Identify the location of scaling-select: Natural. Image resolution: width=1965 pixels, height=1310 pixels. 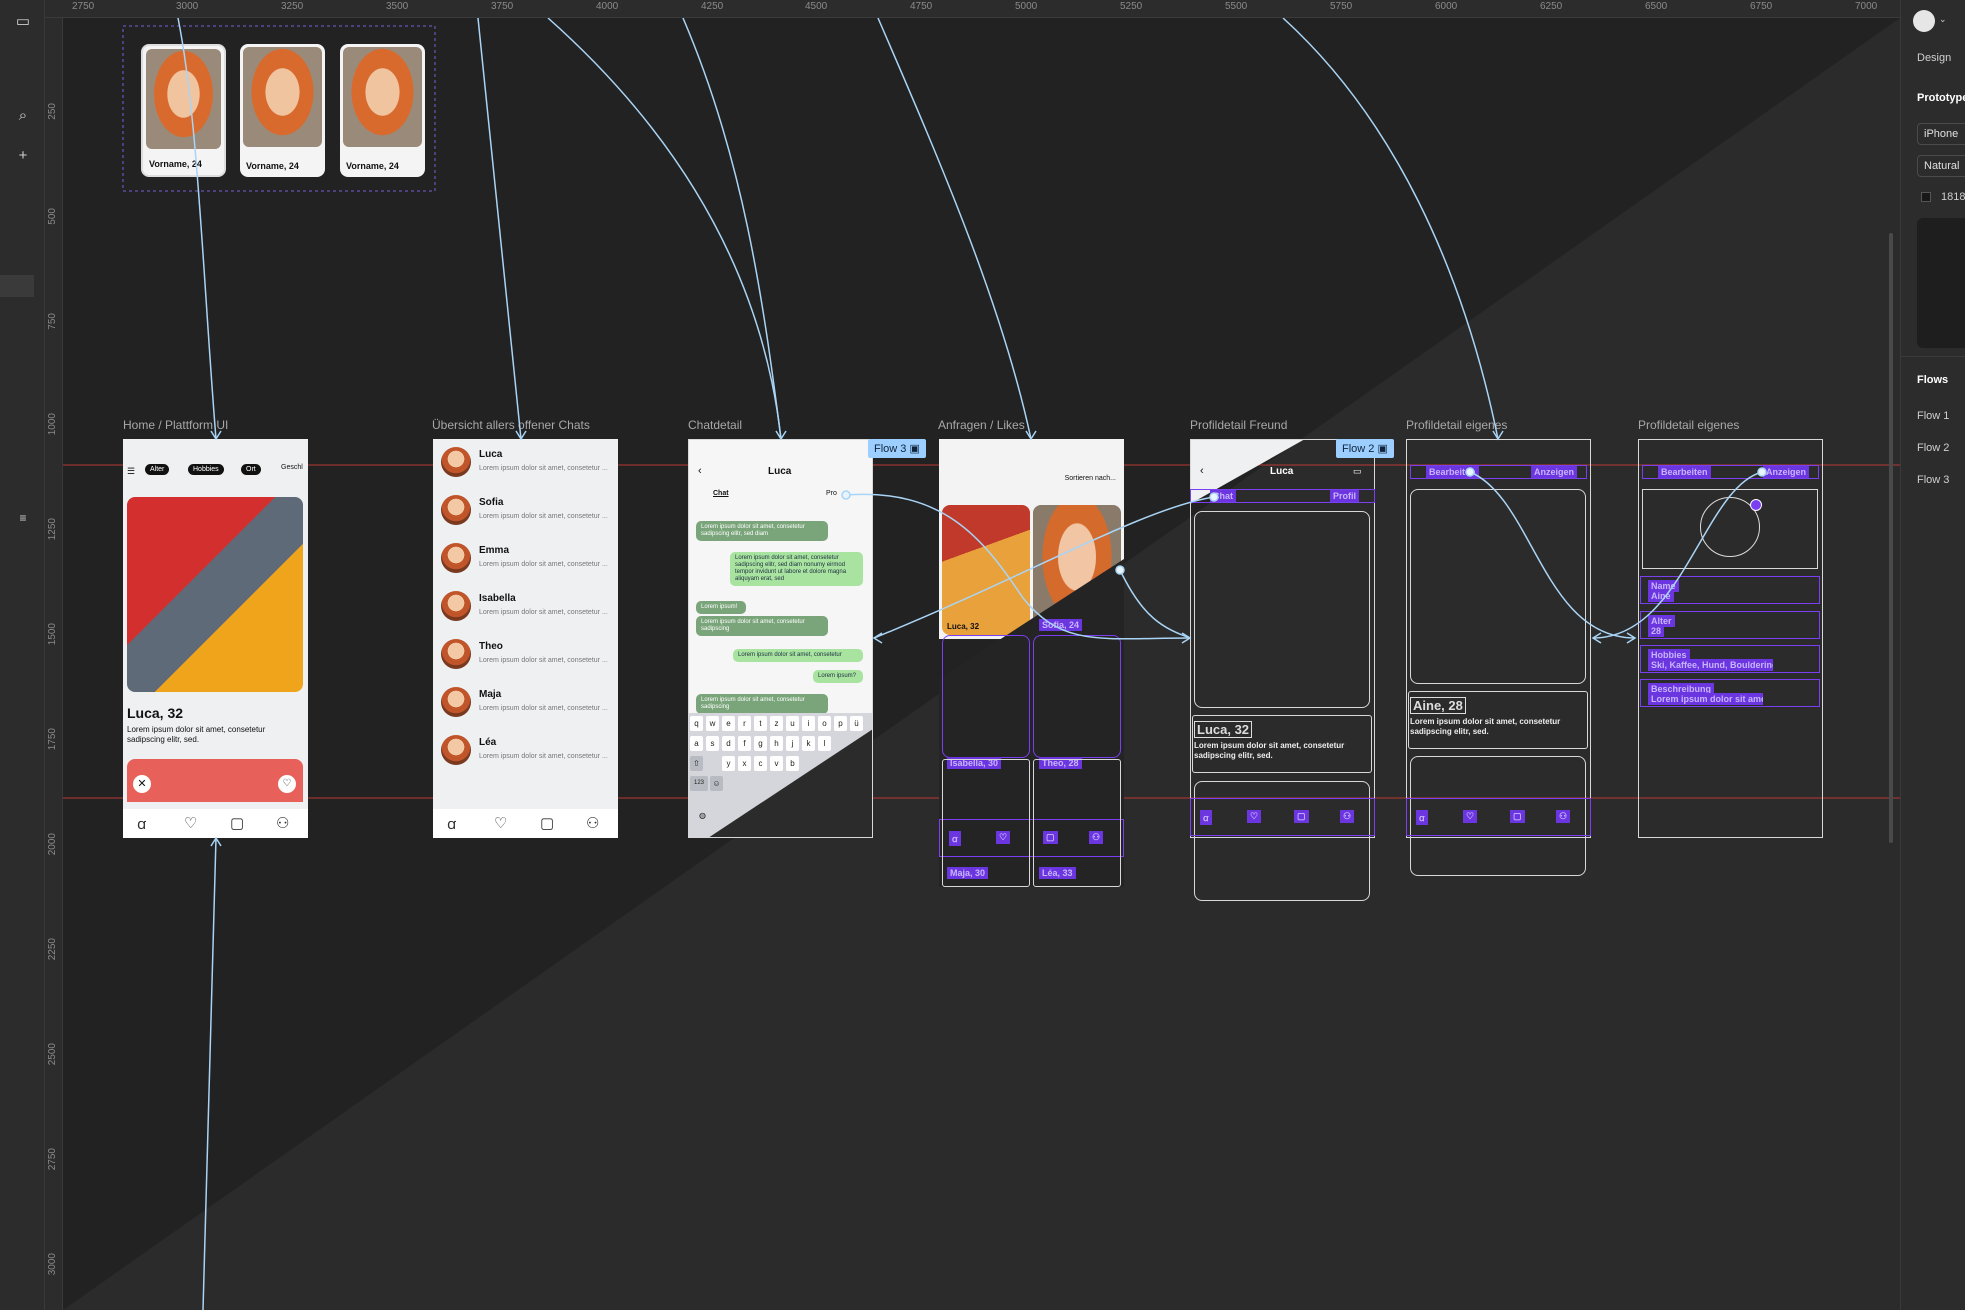
(1941, 166).